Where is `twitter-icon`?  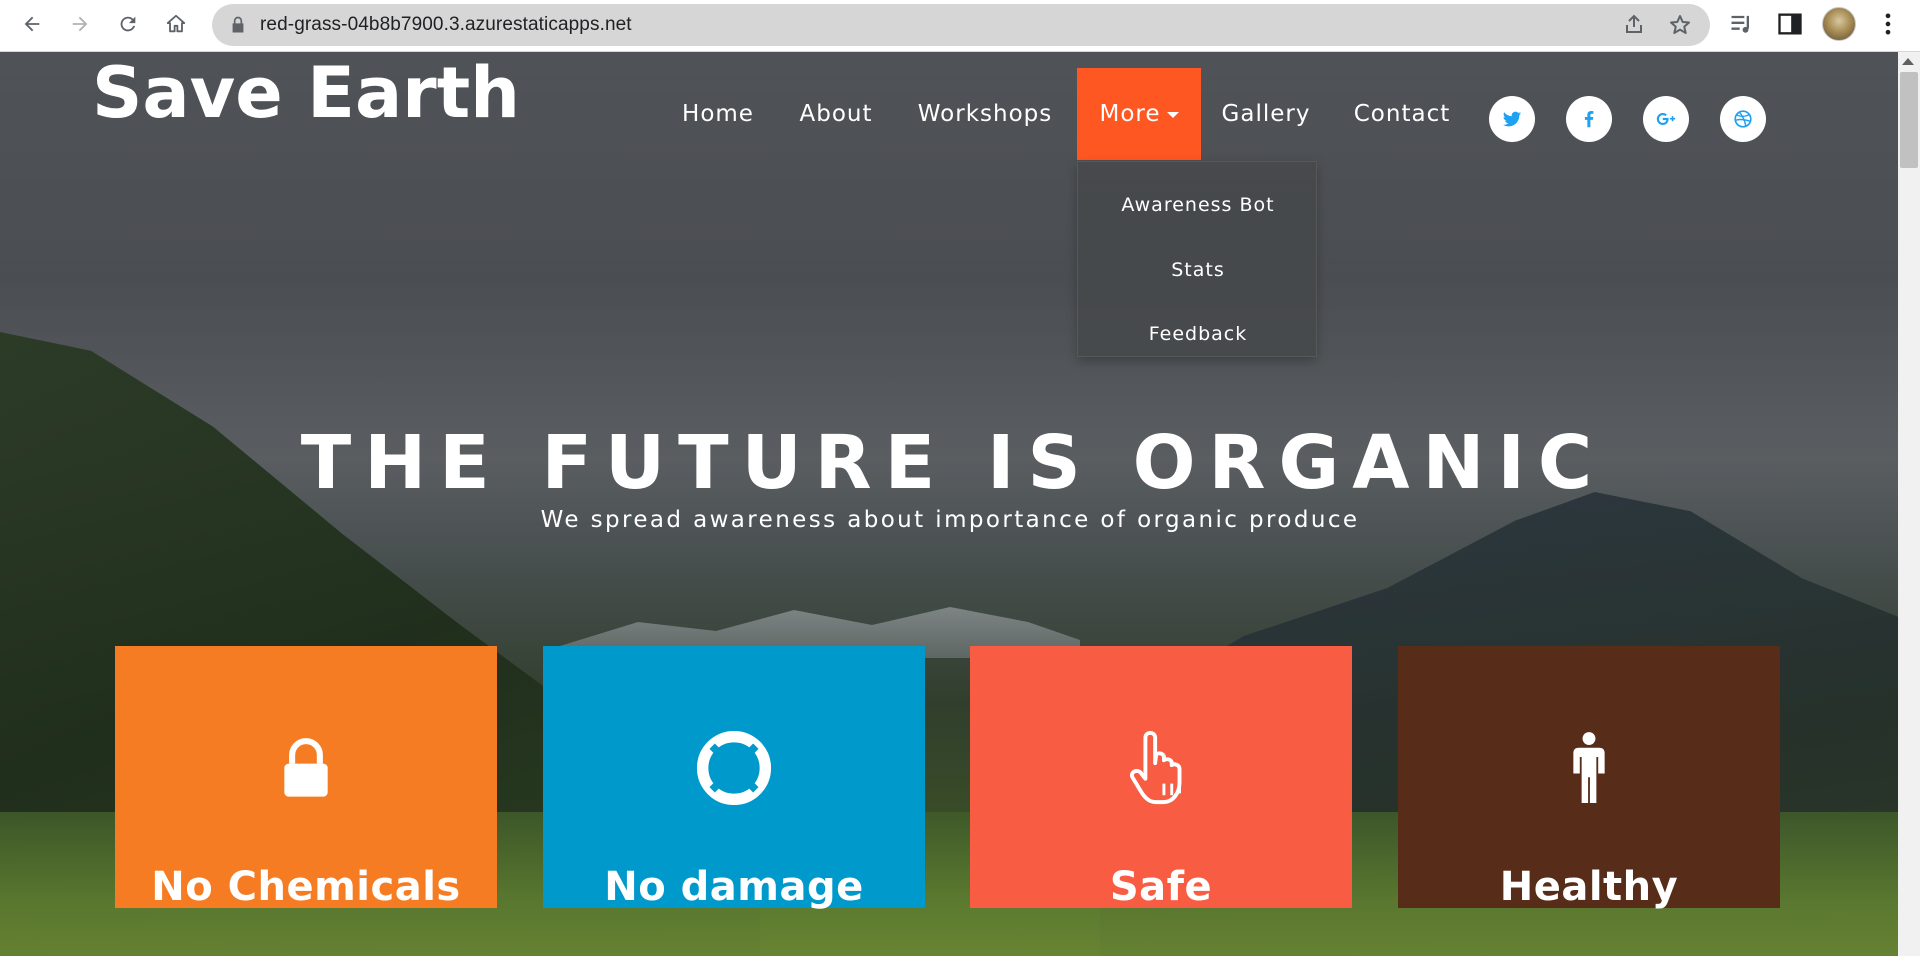 twitter-icon is located at coordinates (1512, 119).